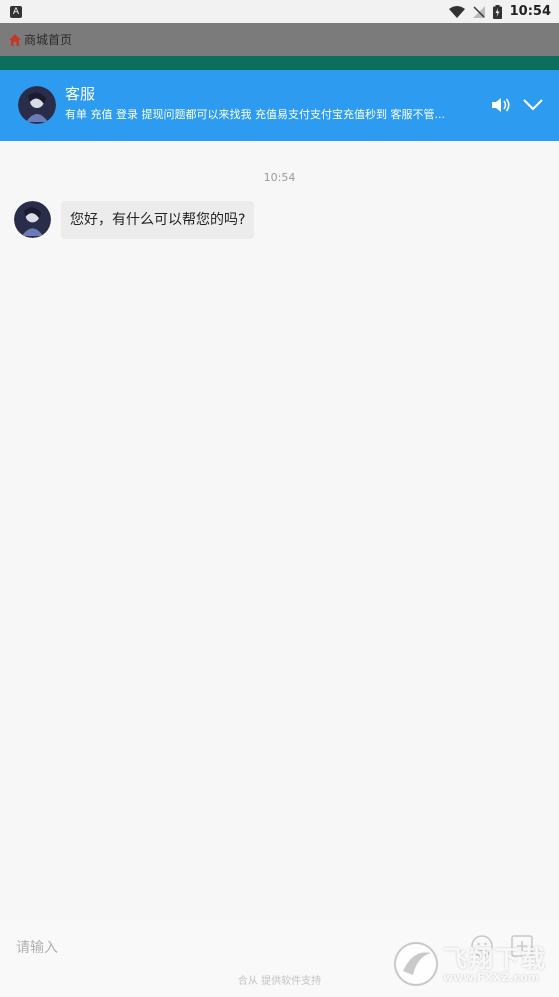 The width and height of the screenshot is (559, 997). I want to click on chevron-down-icon, so click(533, 105).